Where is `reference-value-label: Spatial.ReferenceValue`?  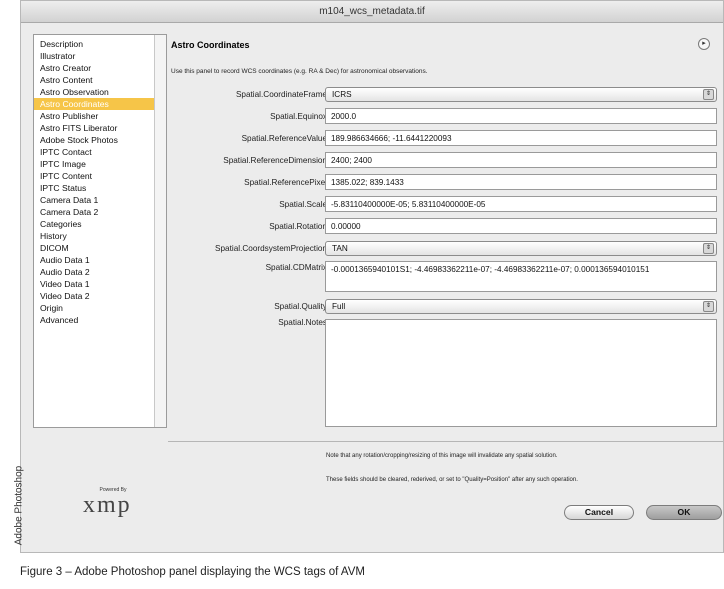
reference-value-label: Spatial.ReferenceValue is located at coordinates (284, 138).